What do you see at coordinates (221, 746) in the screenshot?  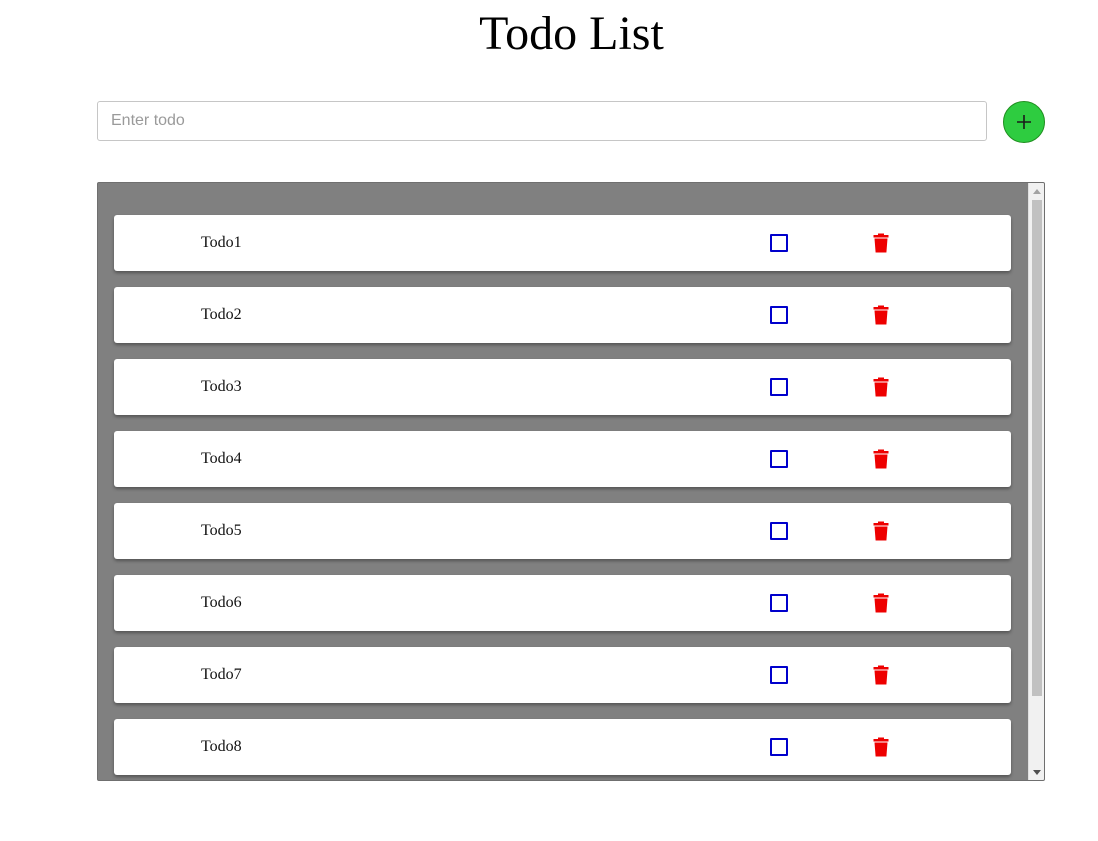 I see `todo-label: Todo8` at bounding box center [221, 746].